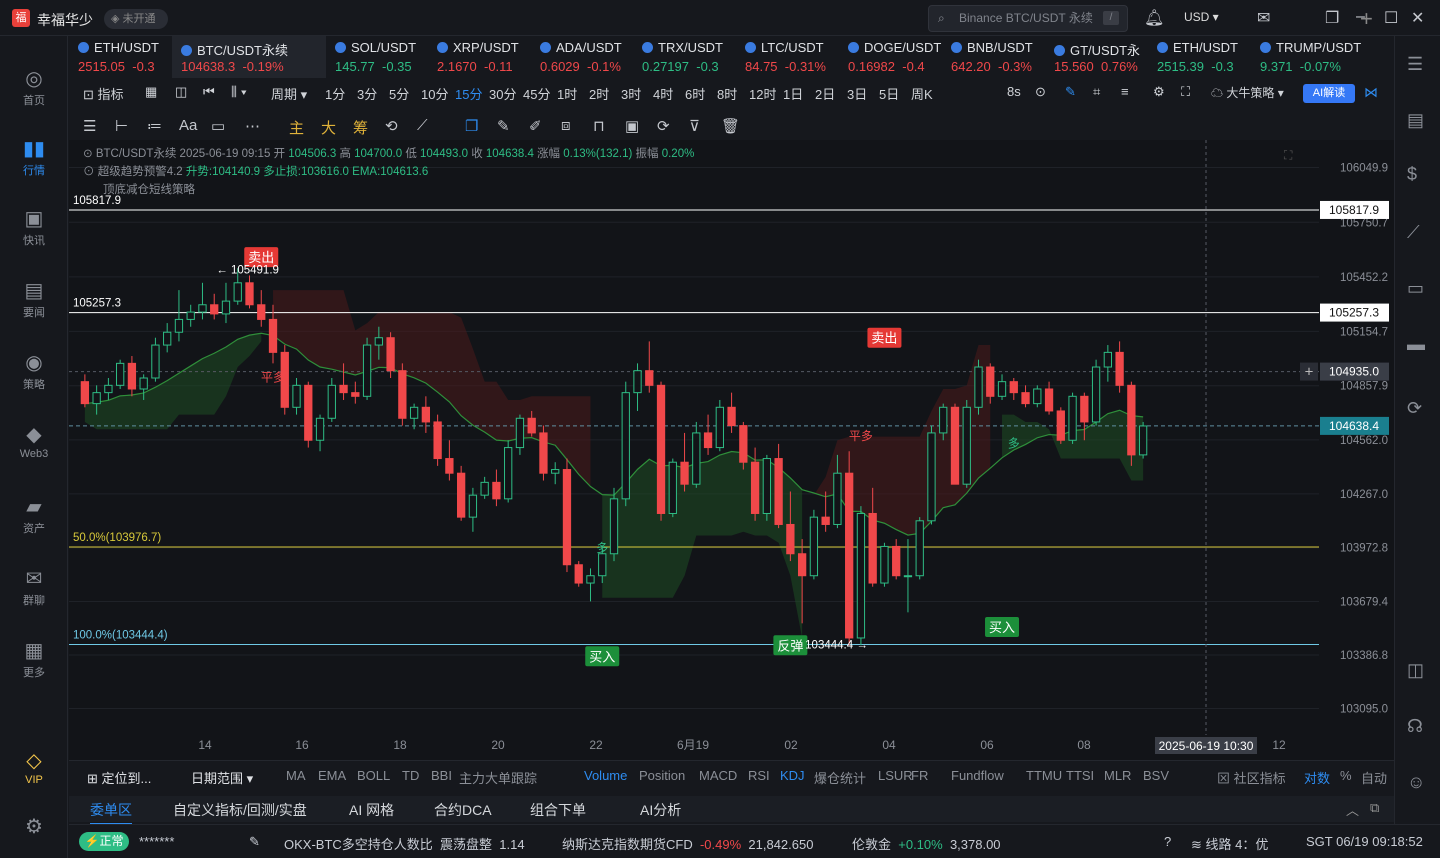  Describe the element at coordinates (684, 57) in the screenshot. I see `ticker-tab: TRX/USDT 0.27197 -0.3` at that location.